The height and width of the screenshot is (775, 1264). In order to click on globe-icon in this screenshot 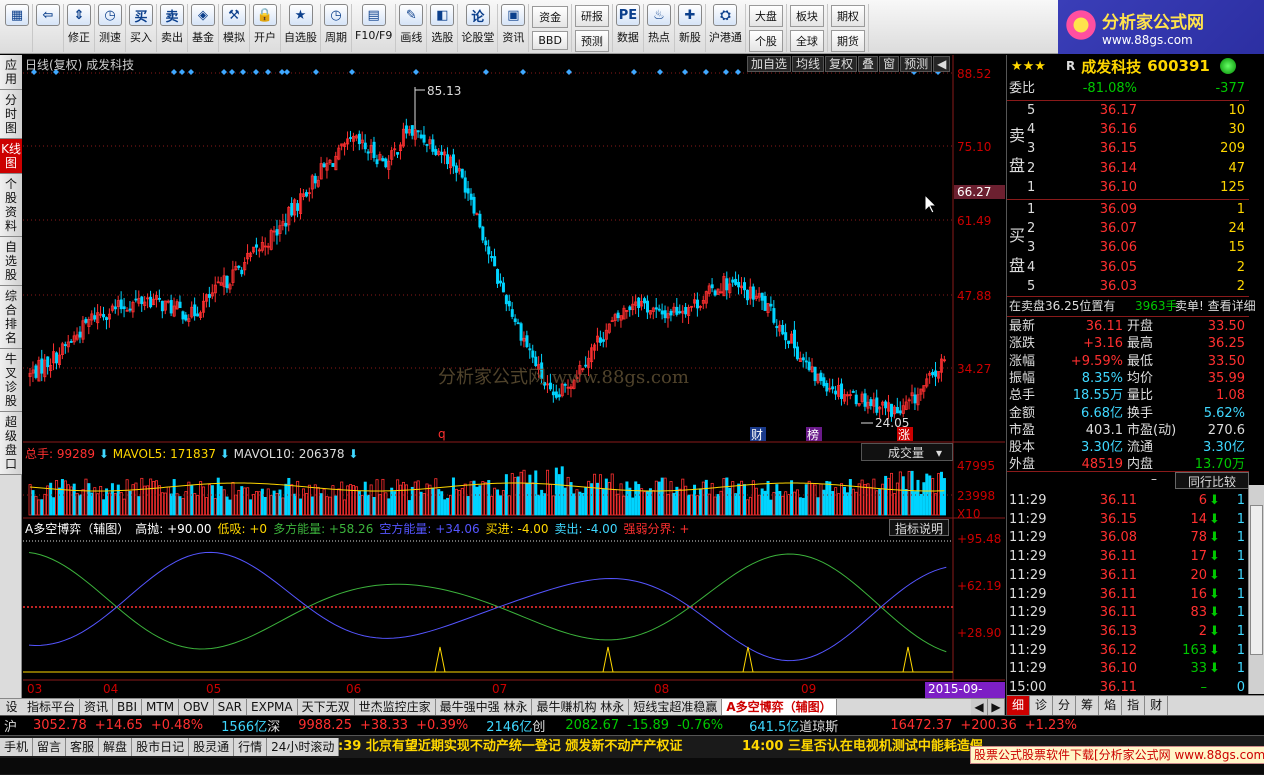, I will do `click(1227, 66)`.